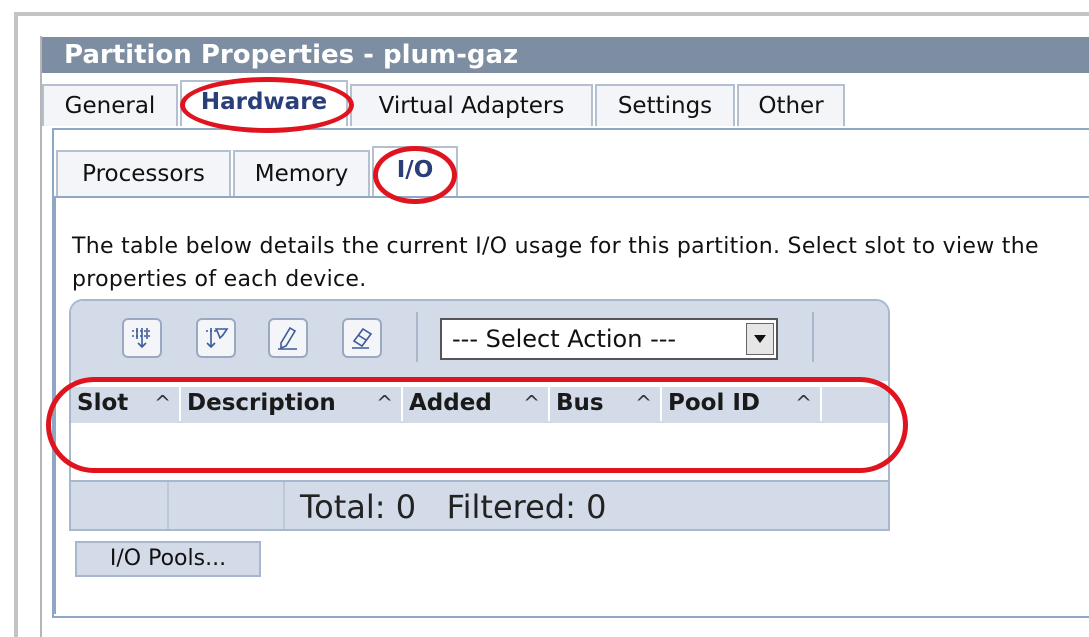  Describe the element at coordinates (110, 105) in the screenshot. I see `tab-general: General` at that location.